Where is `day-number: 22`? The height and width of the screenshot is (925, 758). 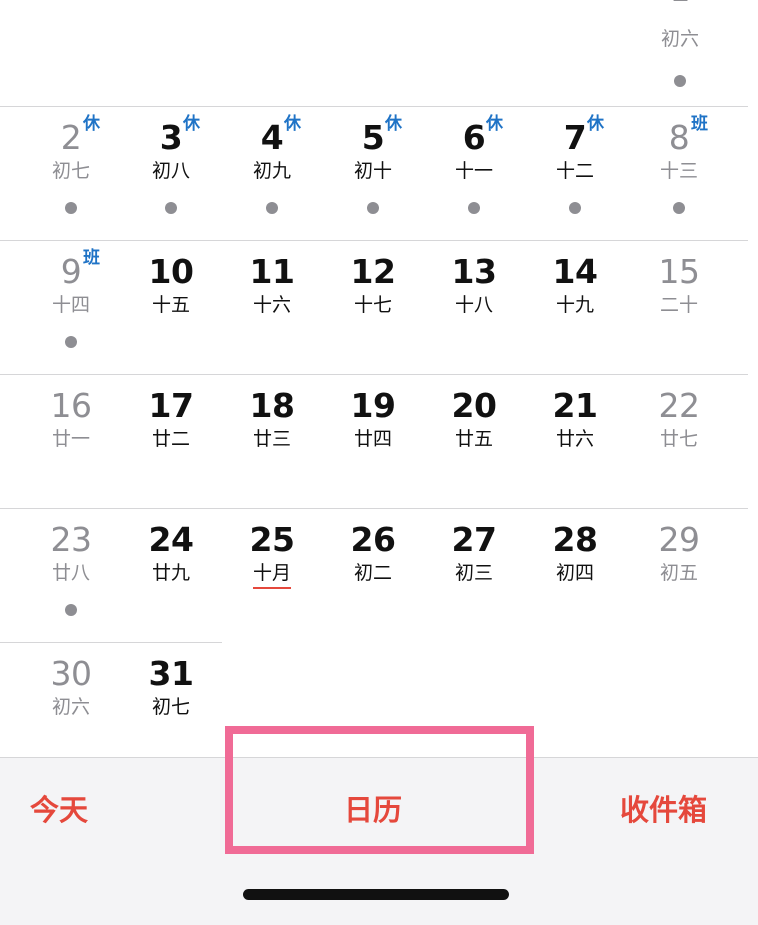 day-number: 22 is located at coordinates (679, 405).